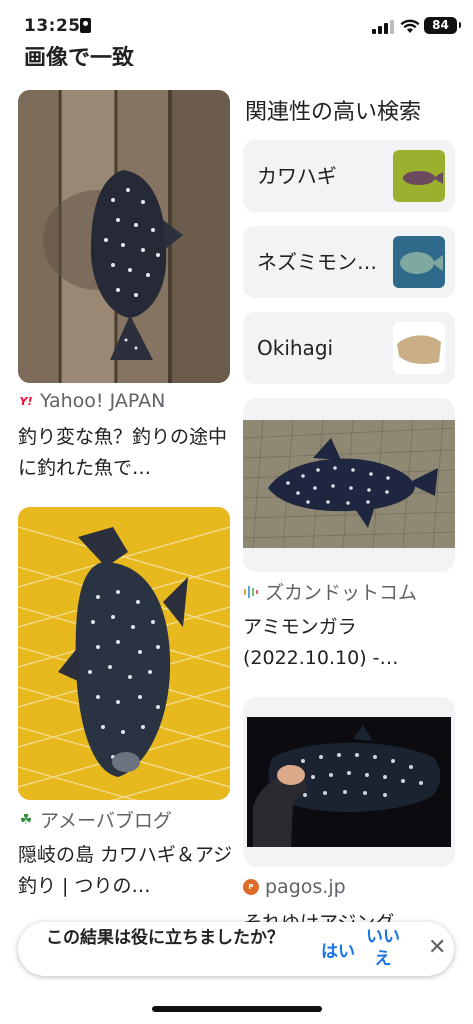  Describe the element at coordinates (294, 887) in the screenshot. I see `result-source: P pagos.jp` at that location.